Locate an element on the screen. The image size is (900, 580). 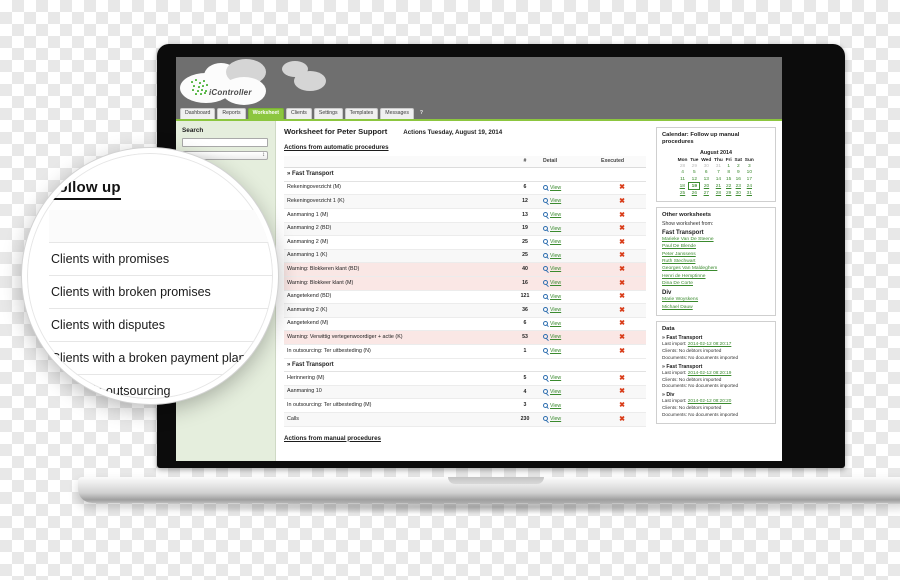
calendar-day: 28 is located at coordinates (719, 193).